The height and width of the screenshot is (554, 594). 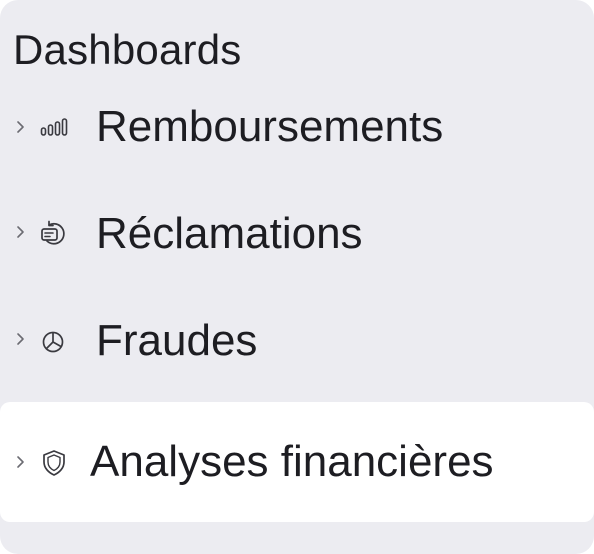 What do you see at coordinates (229, 233) in the screenshot?
I see `sidebar-item-label: Réclamations` at bounding box center [229, 233].